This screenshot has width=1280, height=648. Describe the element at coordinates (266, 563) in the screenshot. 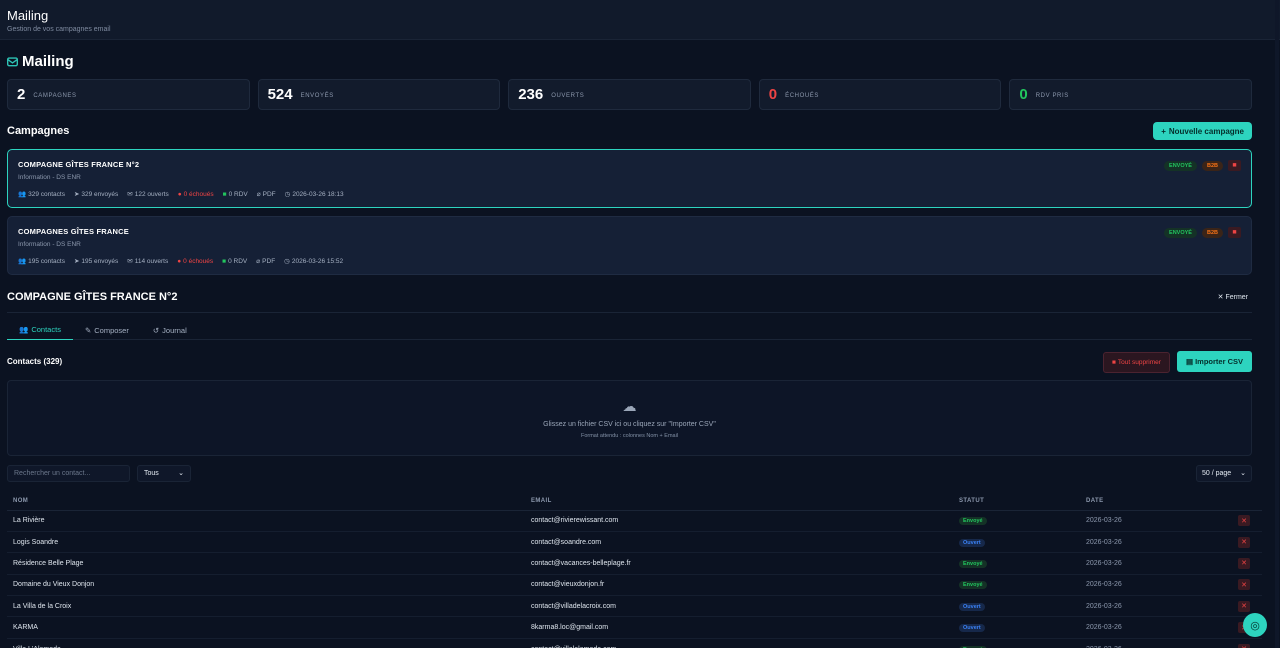

I see `cell-nom: Résidence Belle Plage` at that location.